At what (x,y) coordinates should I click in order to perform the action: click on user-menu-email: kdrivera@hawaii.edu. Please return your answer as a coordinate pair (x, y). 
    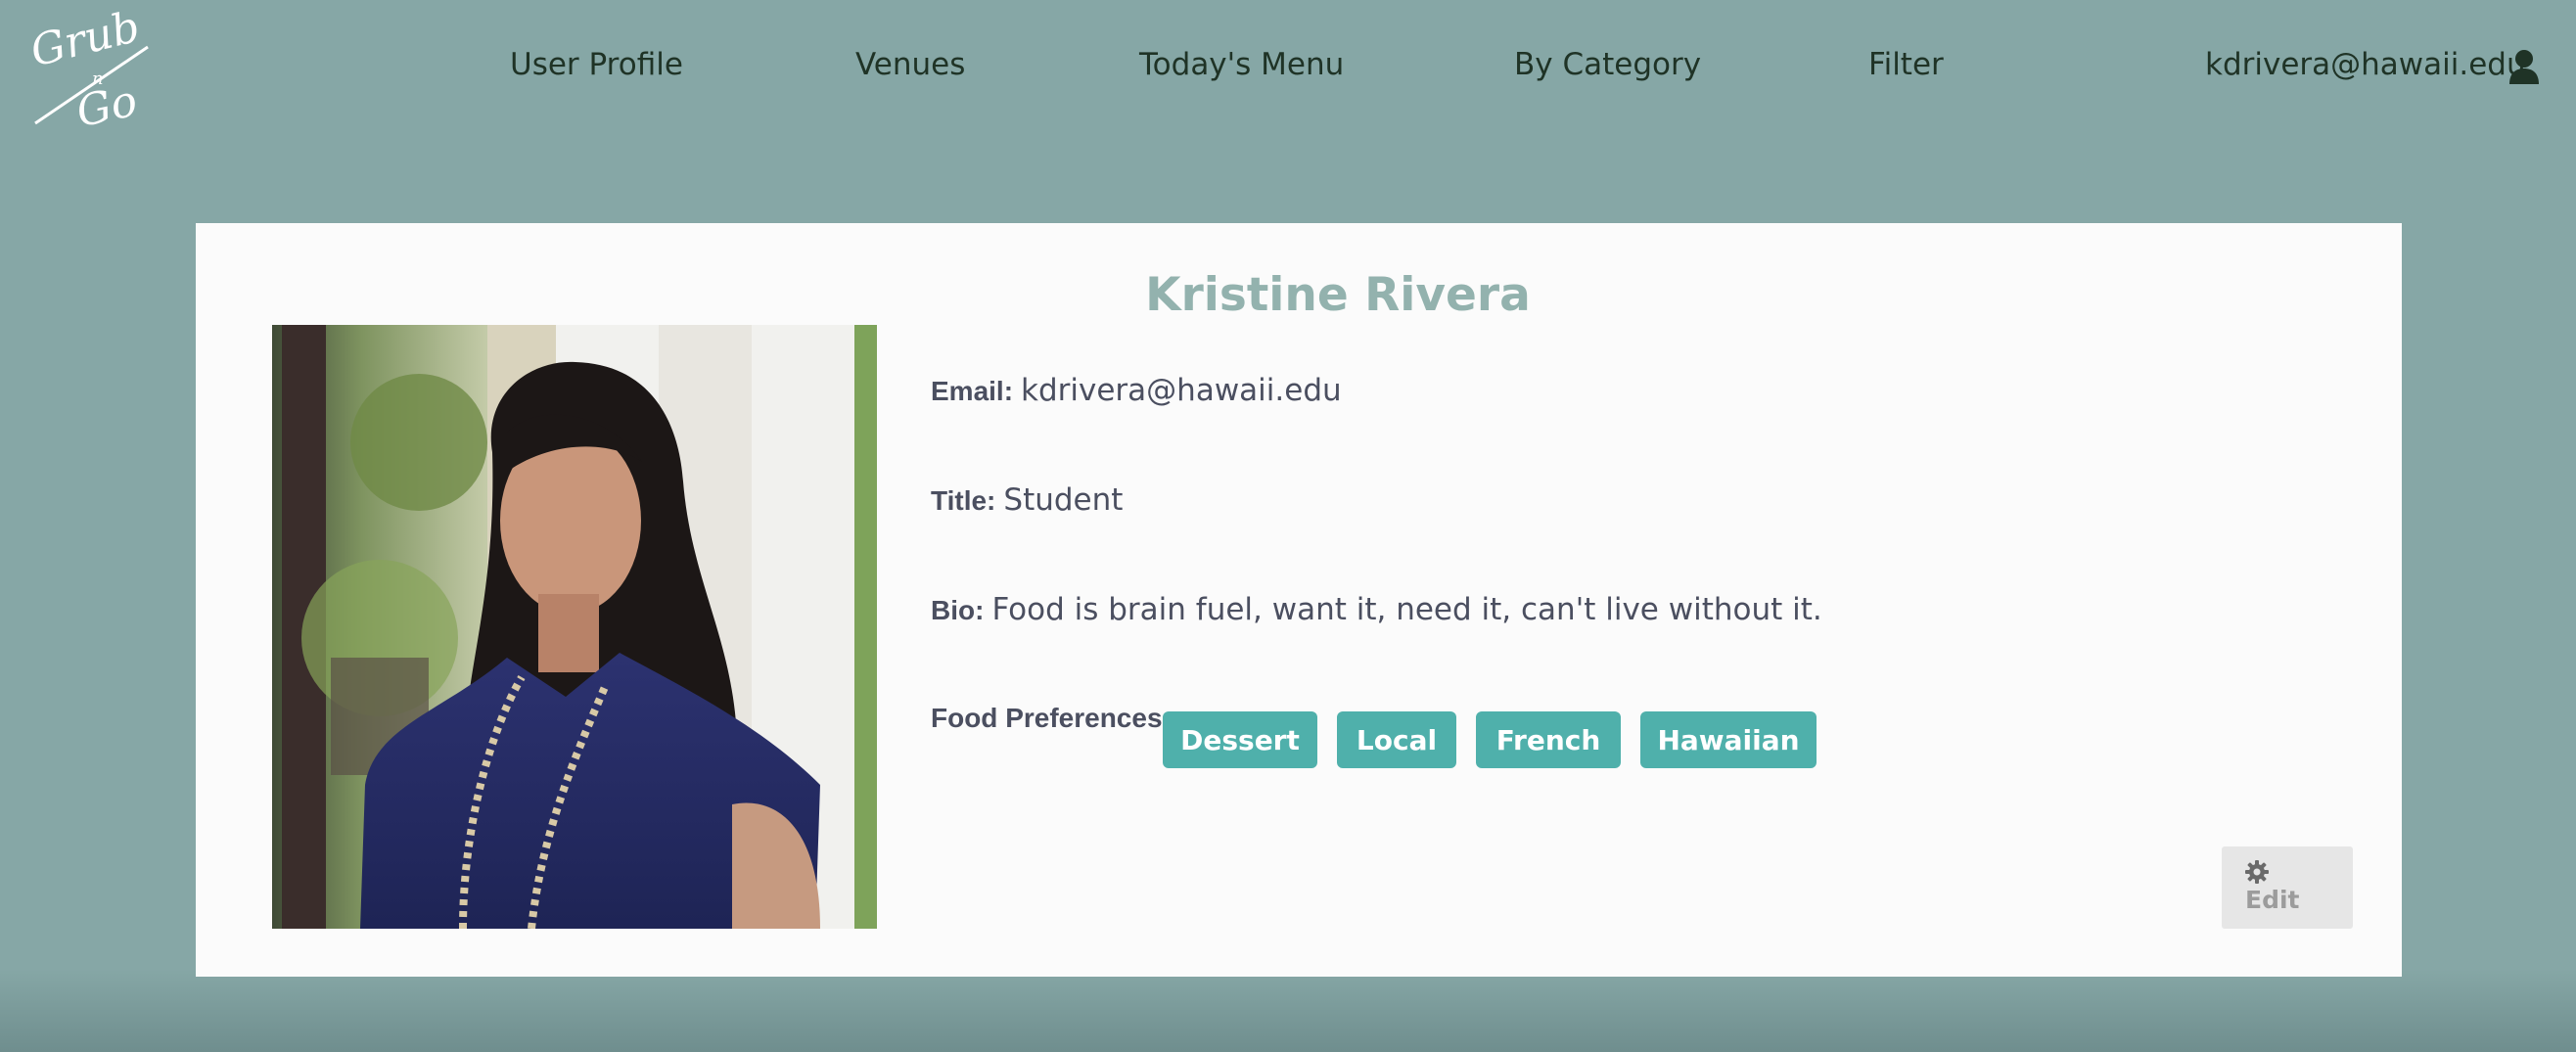
    Looking at the image, I should click on (2365, 64).